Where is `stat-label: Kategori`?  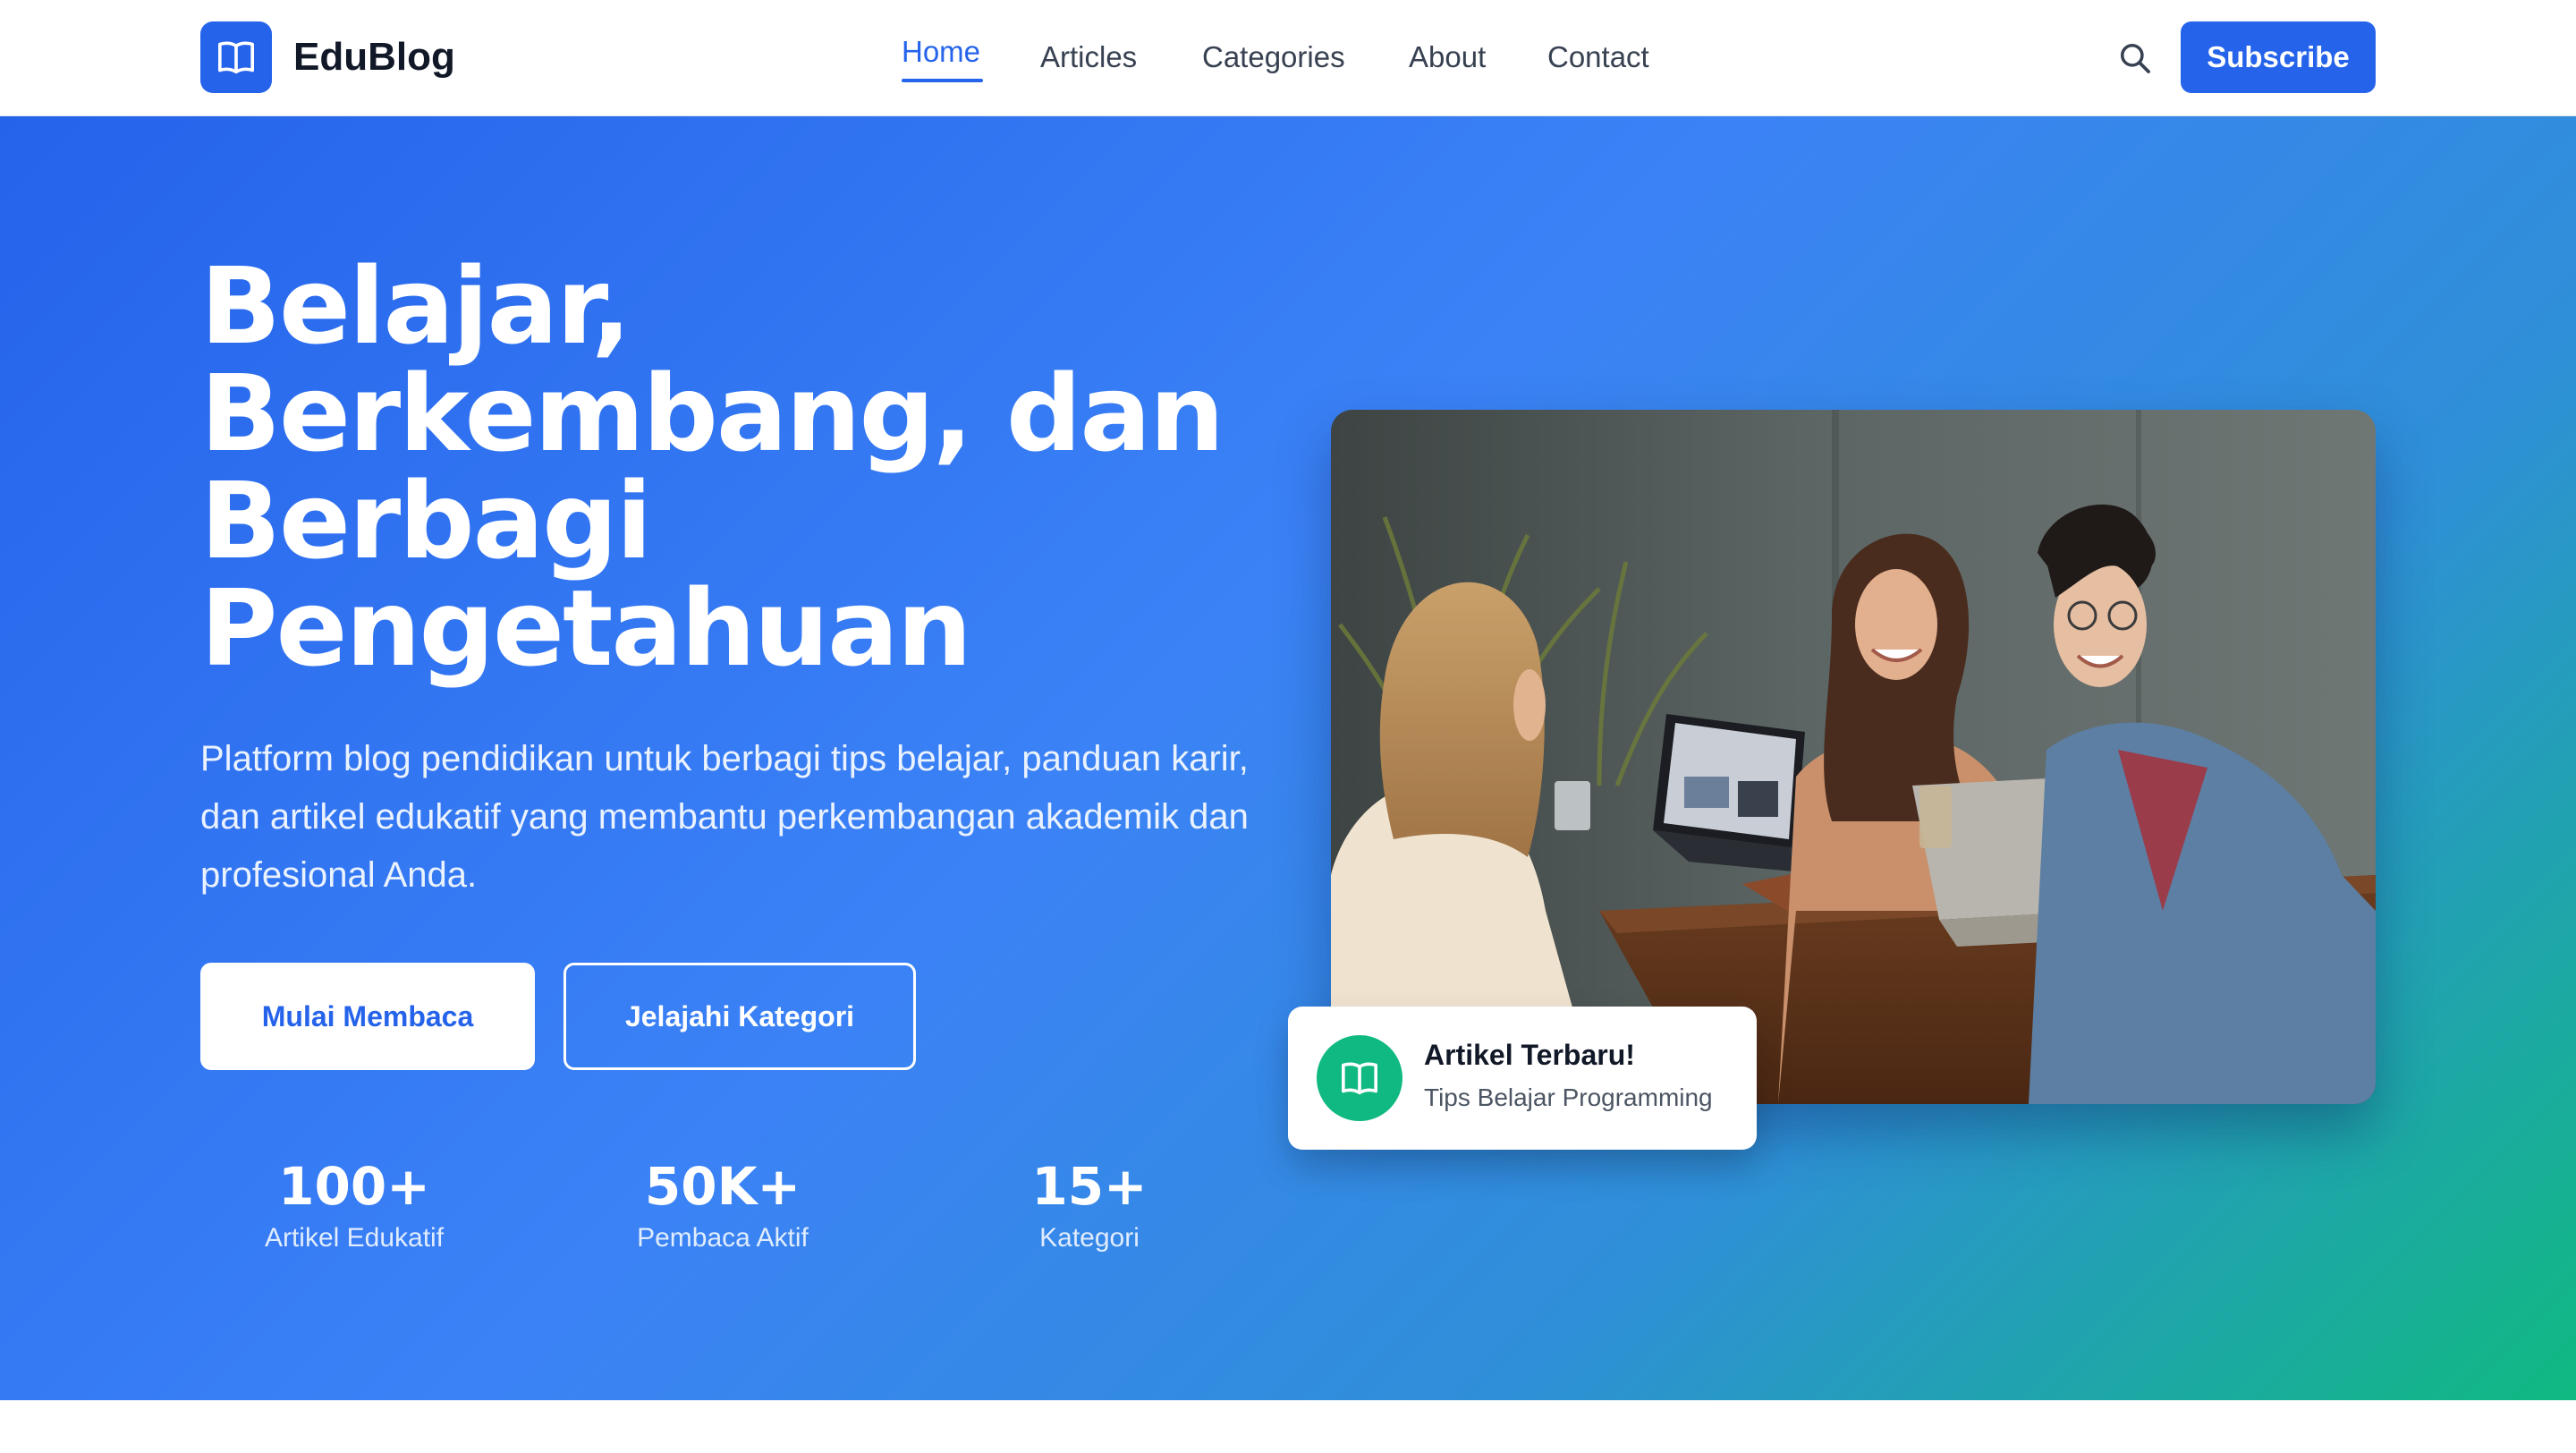 stat-label: Kategori is located at coordinates (1089, 1238).